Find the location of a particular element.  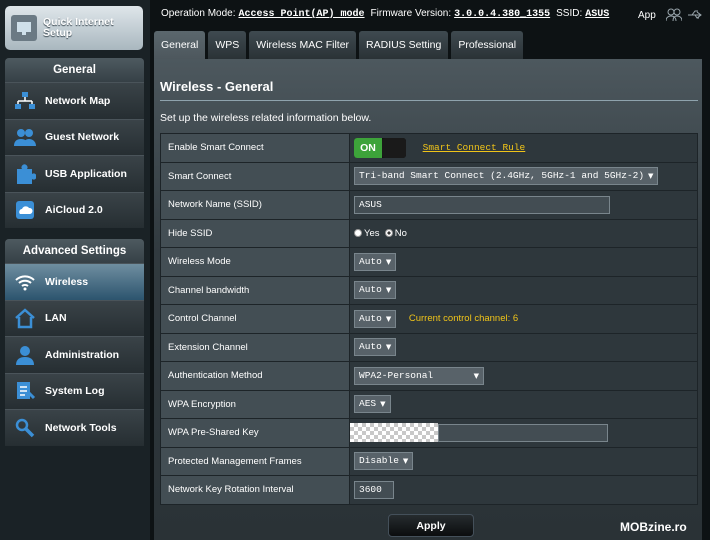

wpa-encryption-label: WPA Encryption is located at coordinates (255, 404).